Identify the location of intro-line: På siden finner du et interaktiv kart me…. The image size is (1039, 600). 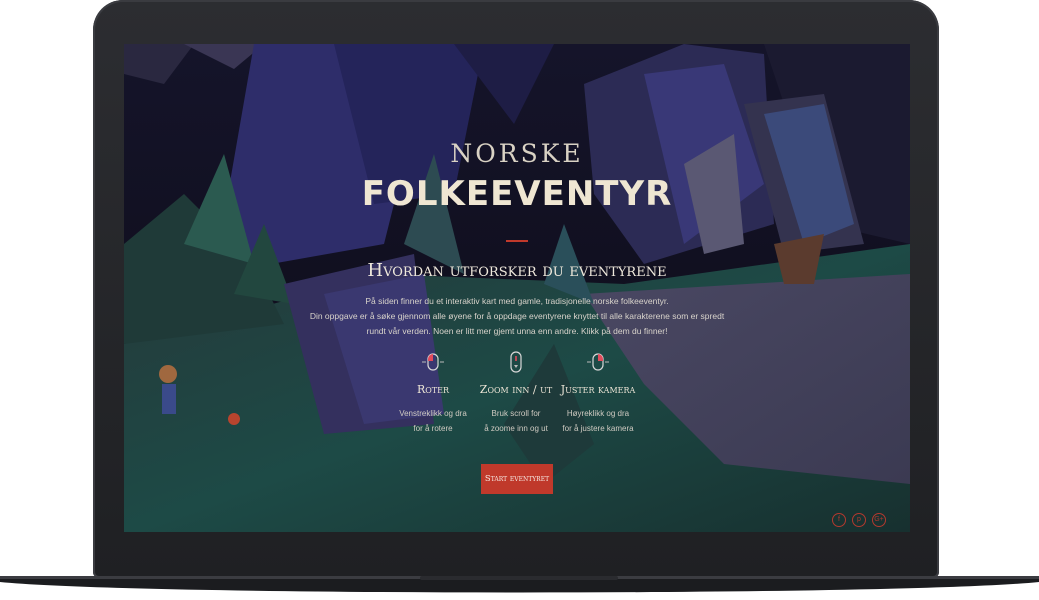
(517, 301).